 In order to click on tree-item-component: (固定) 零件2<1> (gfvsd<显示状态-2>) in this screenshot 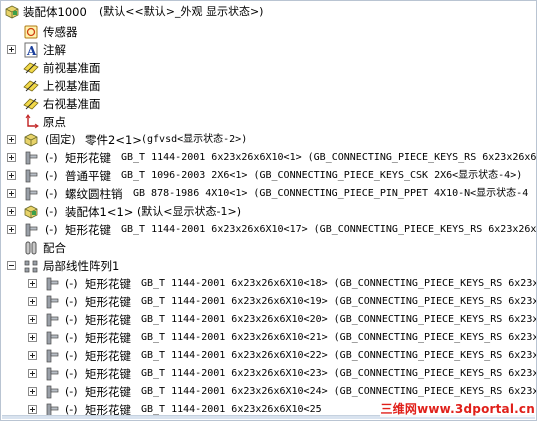, I will do `click(268, 140)`.